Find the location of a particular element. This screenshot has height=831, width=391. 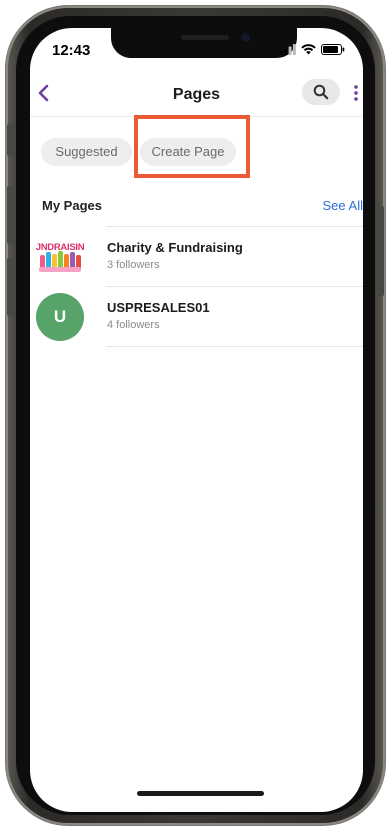

status-icons is located at coordinates (312, 49).